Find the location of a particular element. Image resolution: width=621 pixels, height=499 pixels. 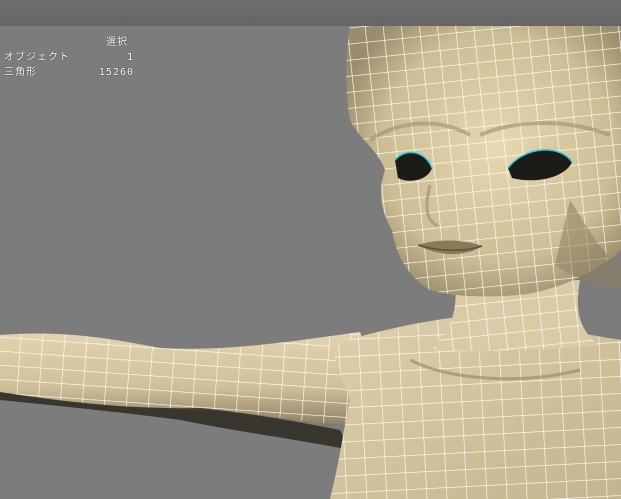

hud-row-triangles: 三角形 15260 is located at coordinates (69, 72).